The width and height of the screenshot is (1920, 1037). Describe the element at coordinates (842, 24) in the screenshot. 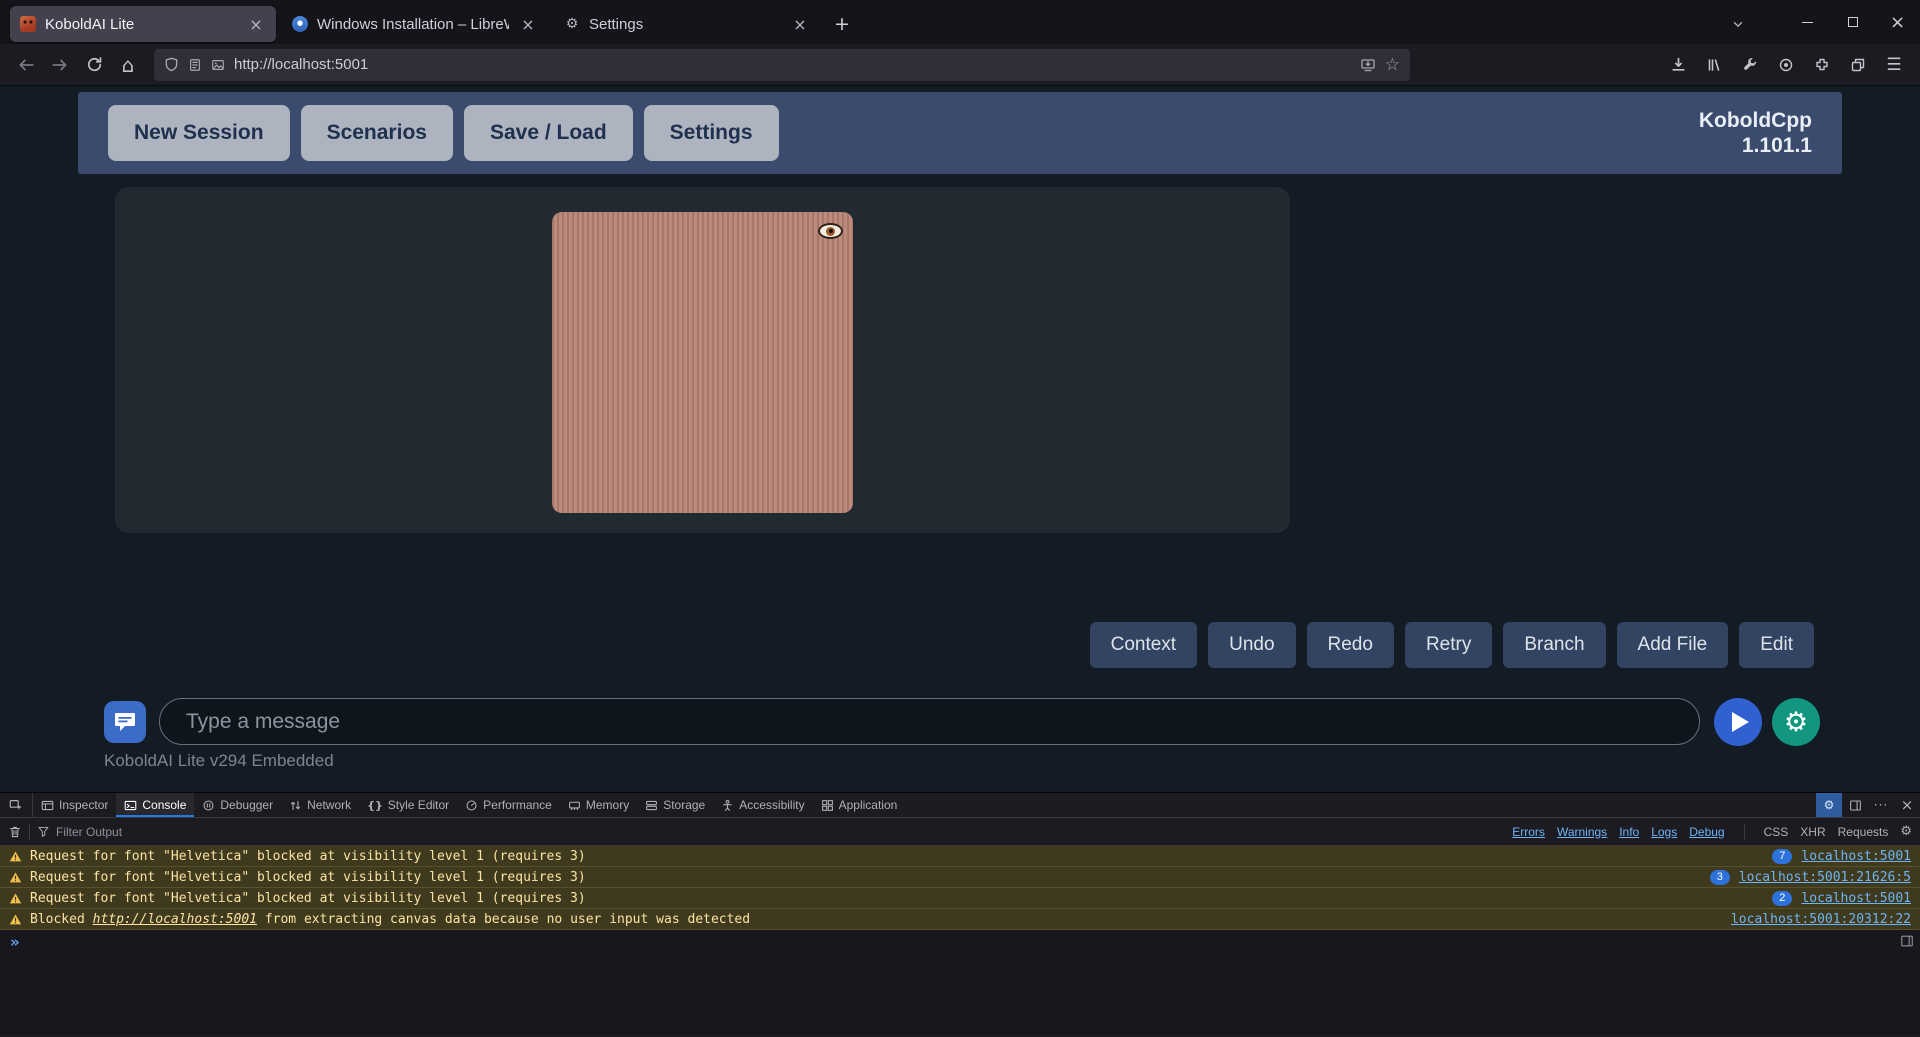

I see `new-tab-button: +` at that location.